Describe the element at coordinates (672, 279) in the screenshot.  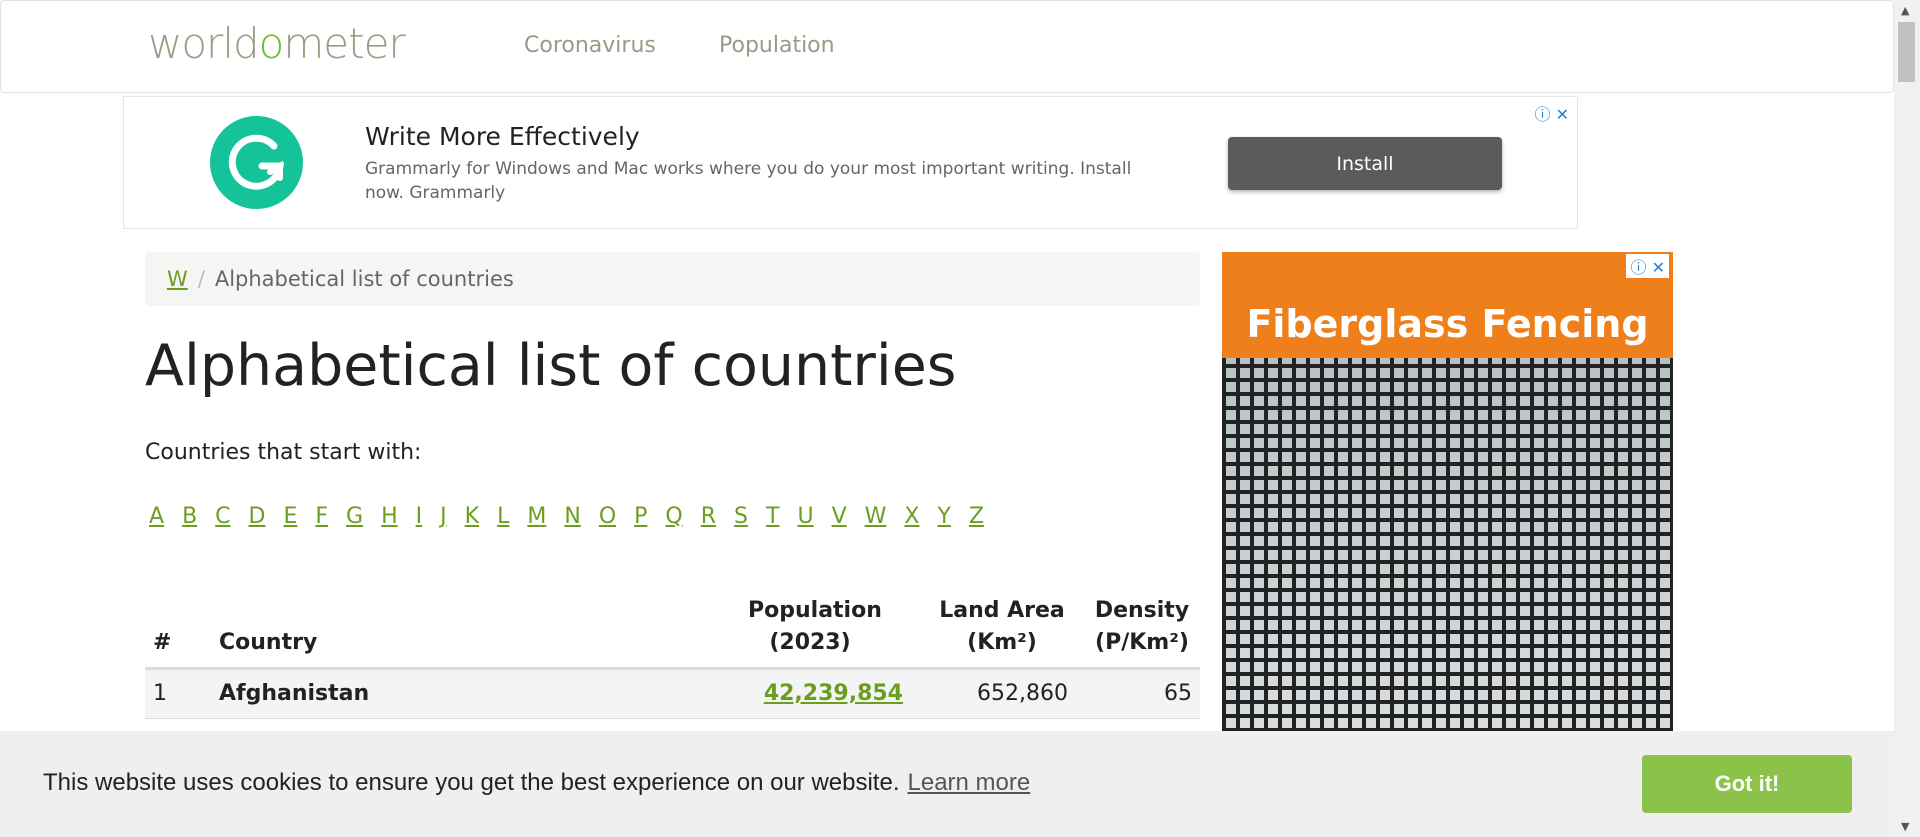
I see `breadcrumb: W / Alphabetical list of countries` at that location.